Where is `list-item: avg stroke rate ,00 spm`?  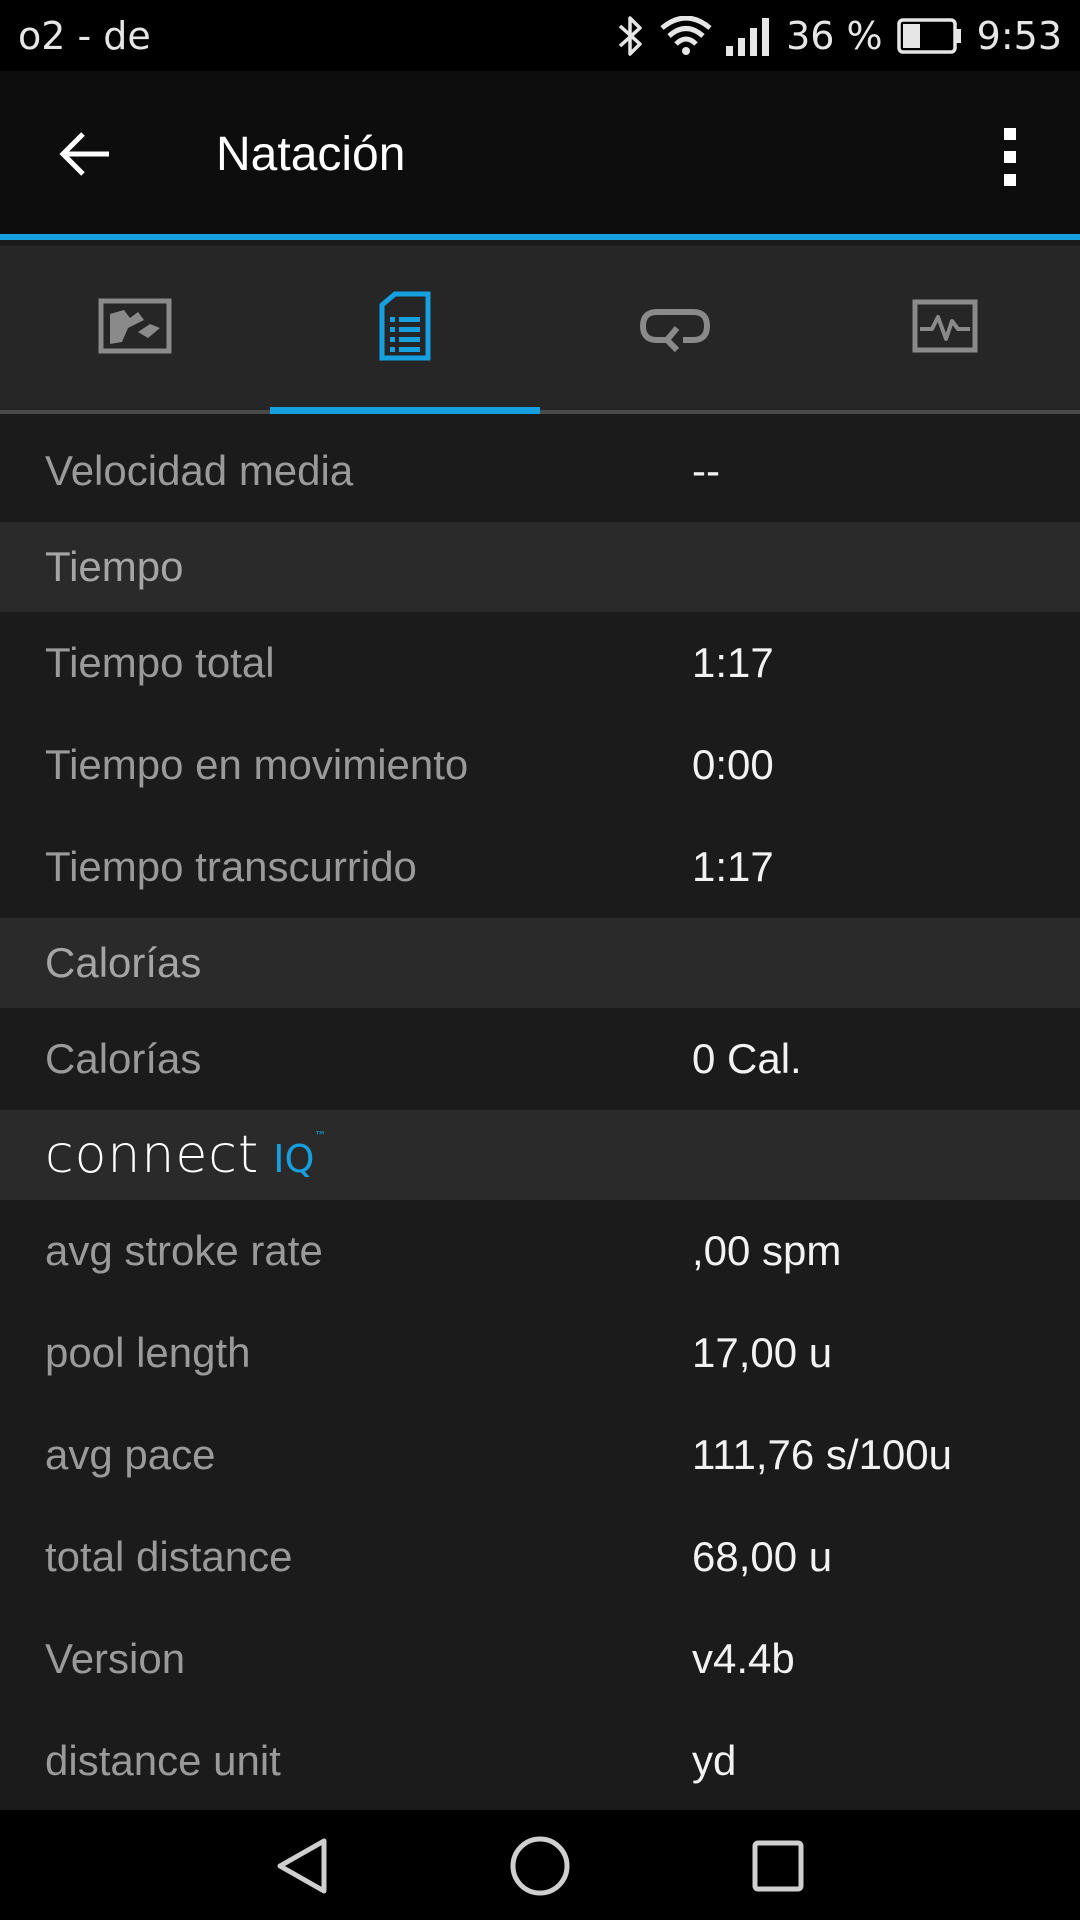 list-item: avg stroke rate ,00 spm is located at coordinates (540, 1251).